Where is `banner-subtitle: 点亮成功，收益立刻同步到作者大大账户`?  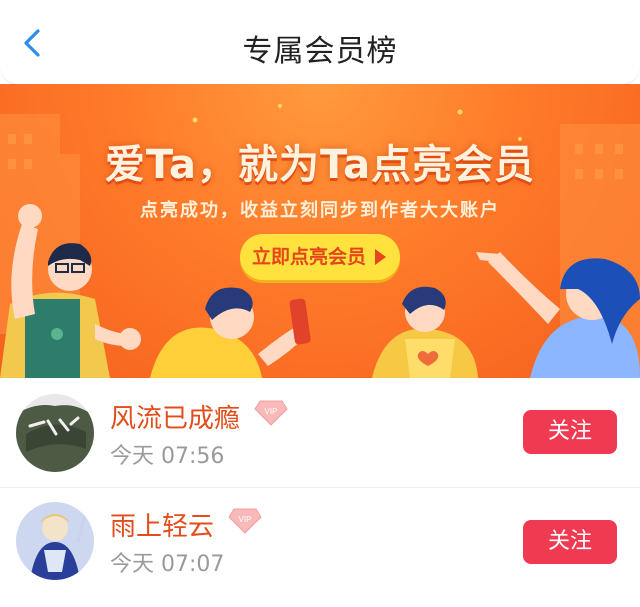
banner-subtitle: 点亮成功，收益立刻同步到作者大大账户 is located at coordinates (320, 210).